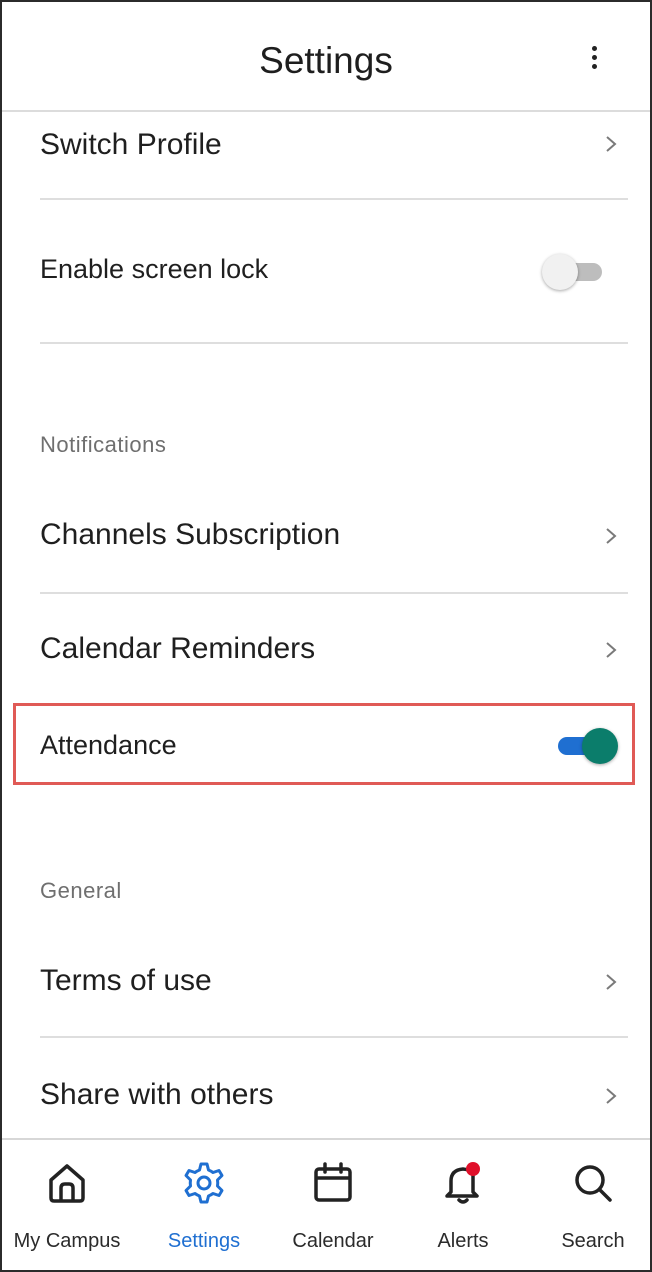  I want to click on section-header-general: General, so click(81, 890).